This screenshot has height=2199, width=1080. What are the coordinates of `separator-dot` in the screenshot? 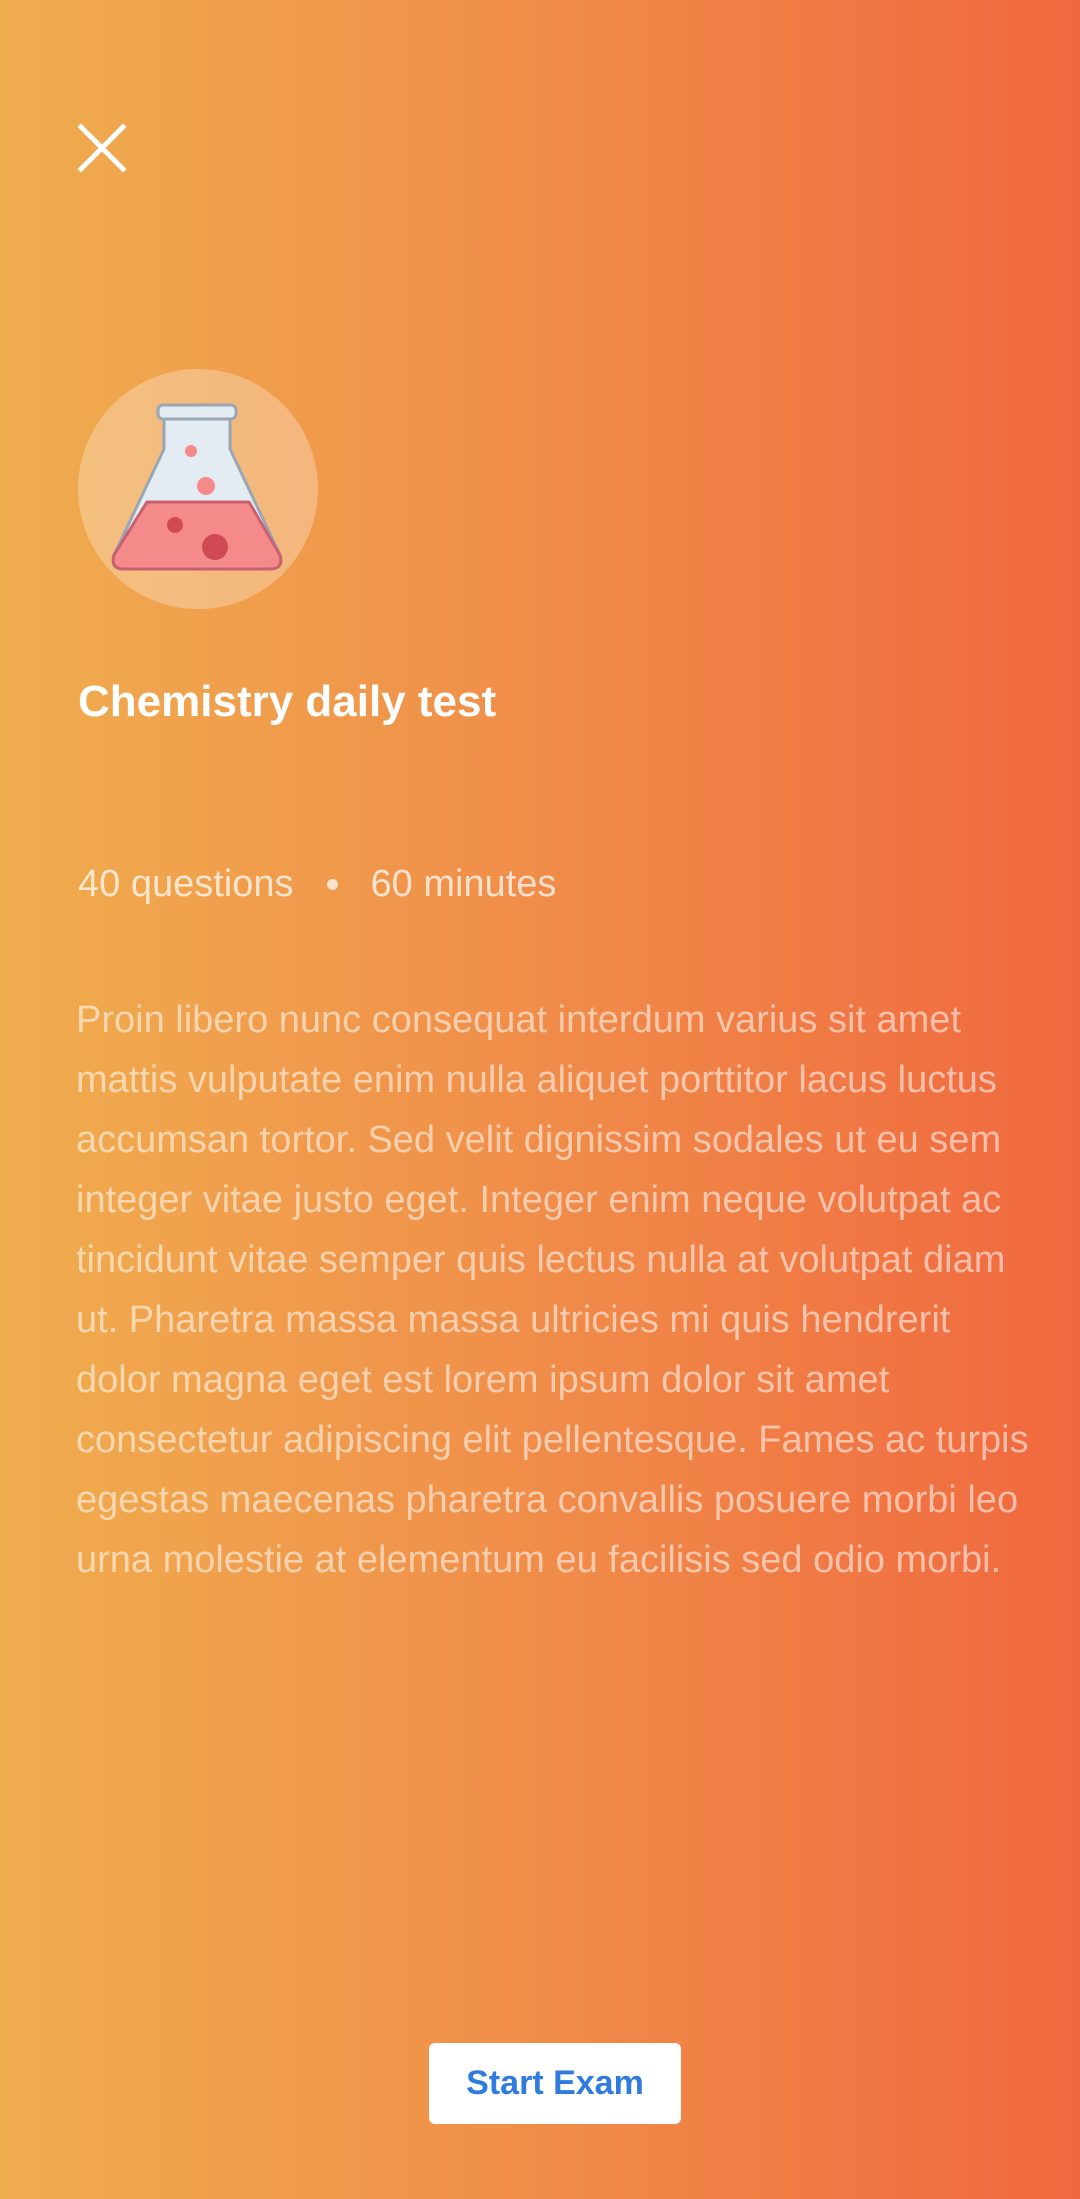 It's located at (332, 884).